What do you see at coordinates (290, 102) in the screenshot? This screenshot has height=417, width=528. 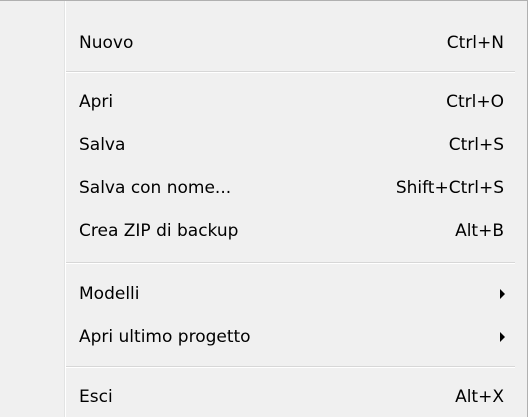 I see `menu-item-apri: Apri Ctrl+O` at bounding box center [290, 102].